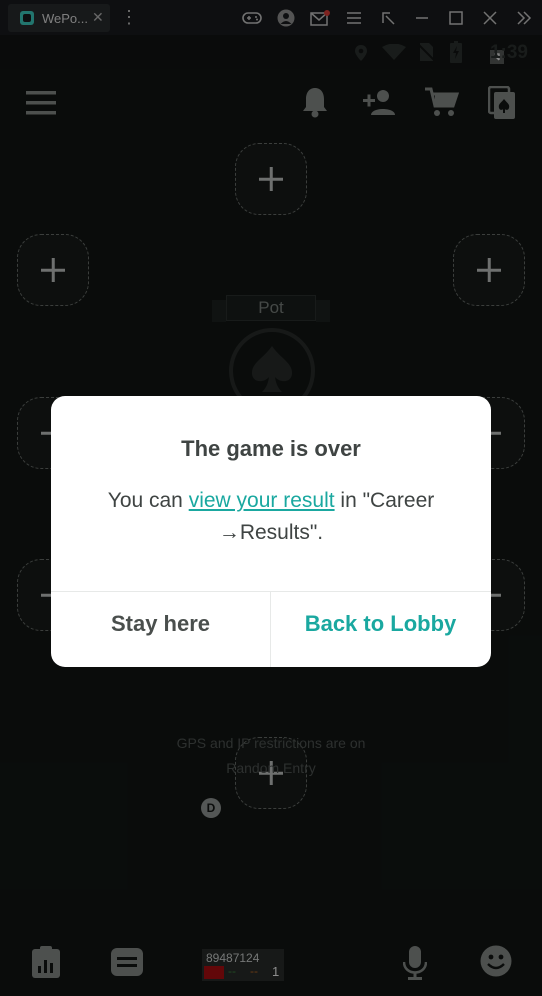  I want to click on back-to-lobby-button: Back to Lobby, so click(380, 629).